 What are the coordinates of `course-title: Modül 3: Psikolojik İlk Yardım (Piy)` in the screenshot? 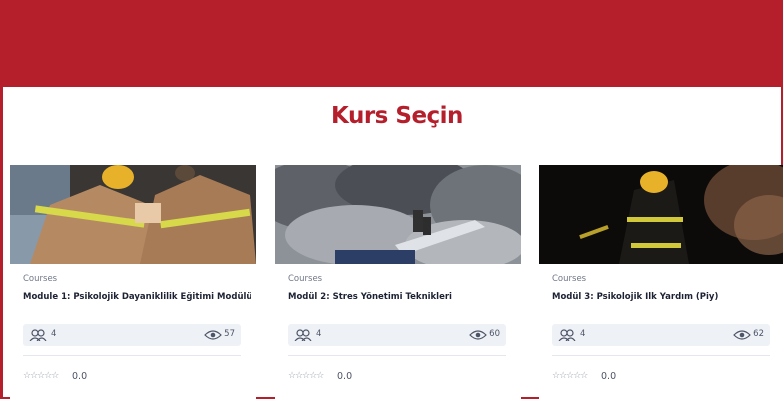 It's located at (666, 297).